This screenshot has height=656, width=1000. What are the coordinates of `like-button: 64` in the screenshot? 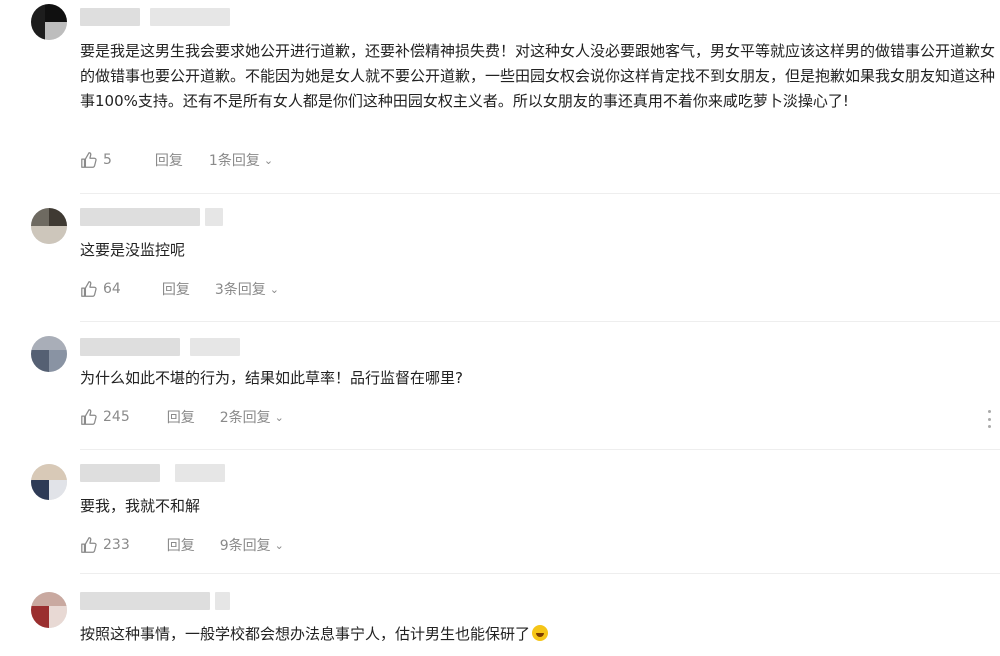 It's located at (100, 289).